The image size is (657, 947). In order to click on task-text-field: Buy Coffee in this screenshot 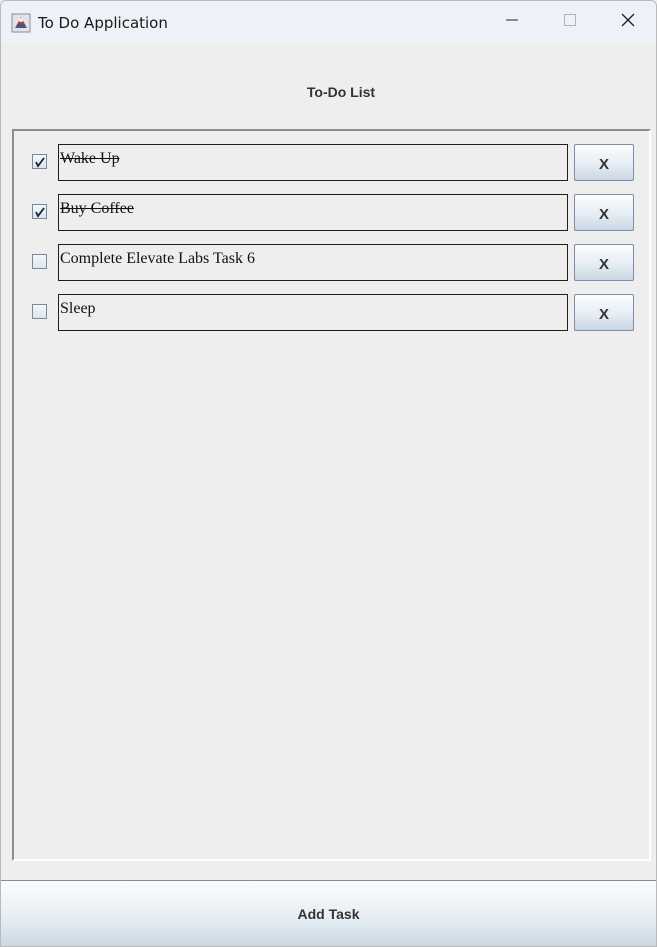, I will do `click(313, 212)`.